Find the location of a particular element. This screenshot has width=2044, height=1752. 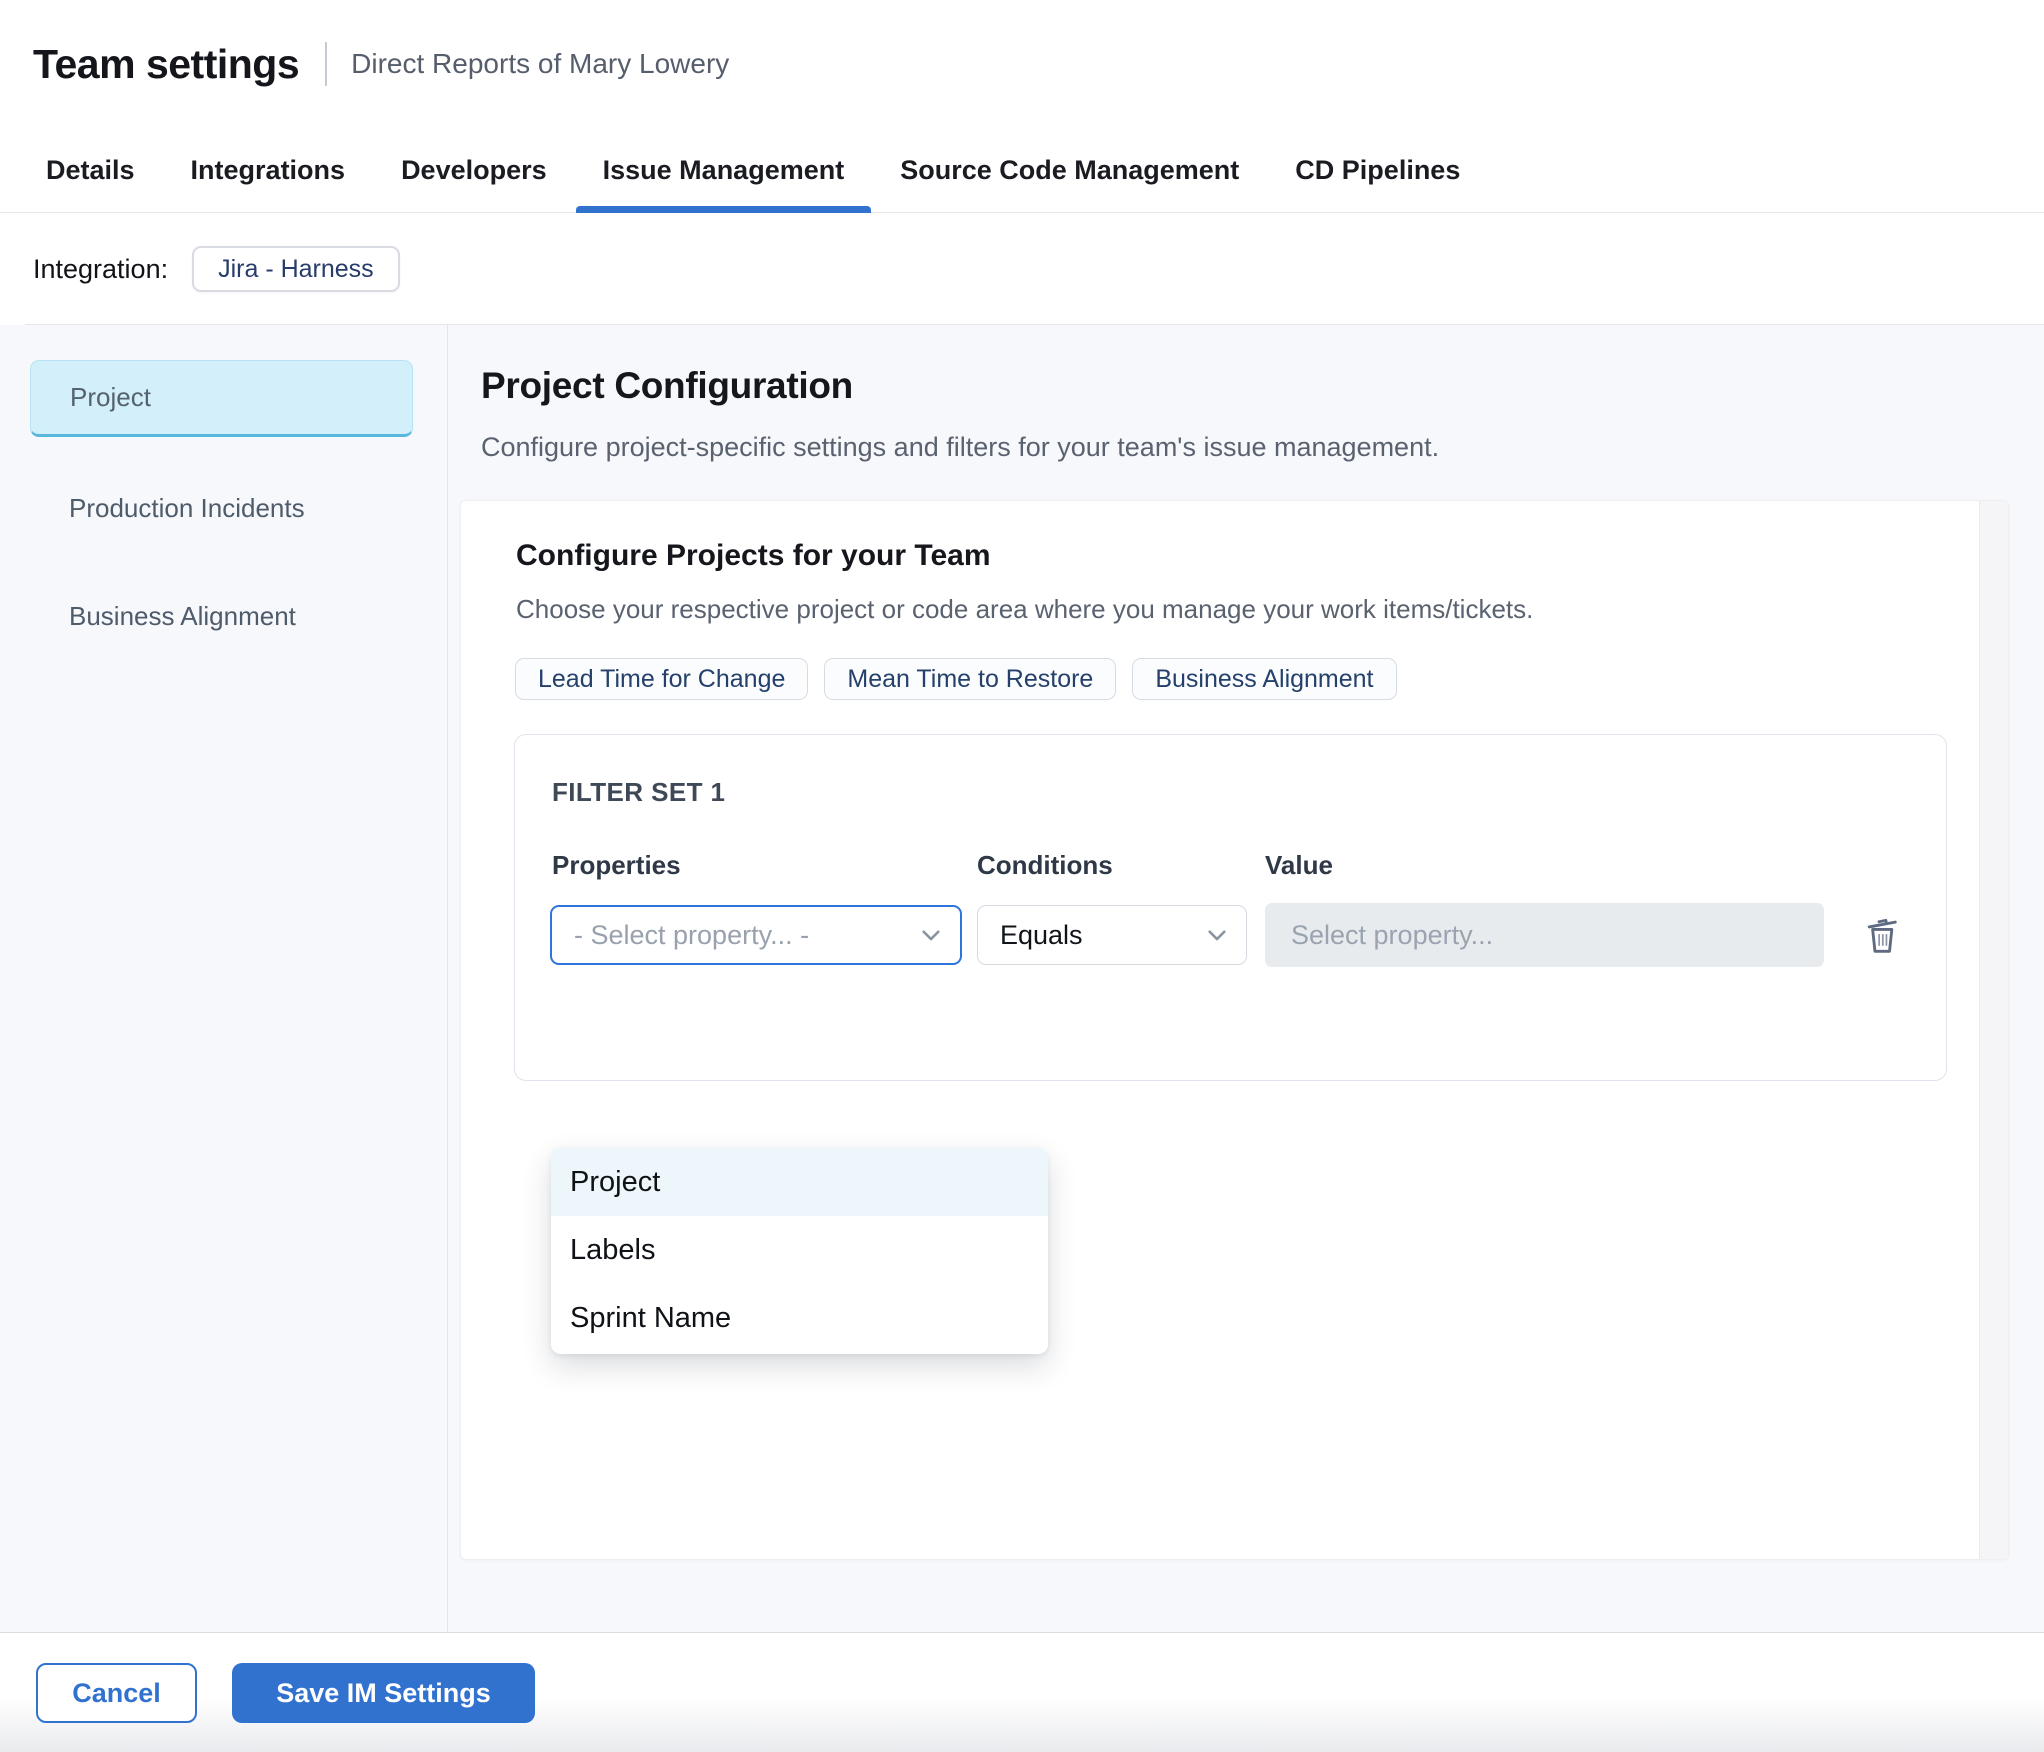

chip-mean-time-to-restore: Mean Time to Restore is located at coordinates (970, 679).